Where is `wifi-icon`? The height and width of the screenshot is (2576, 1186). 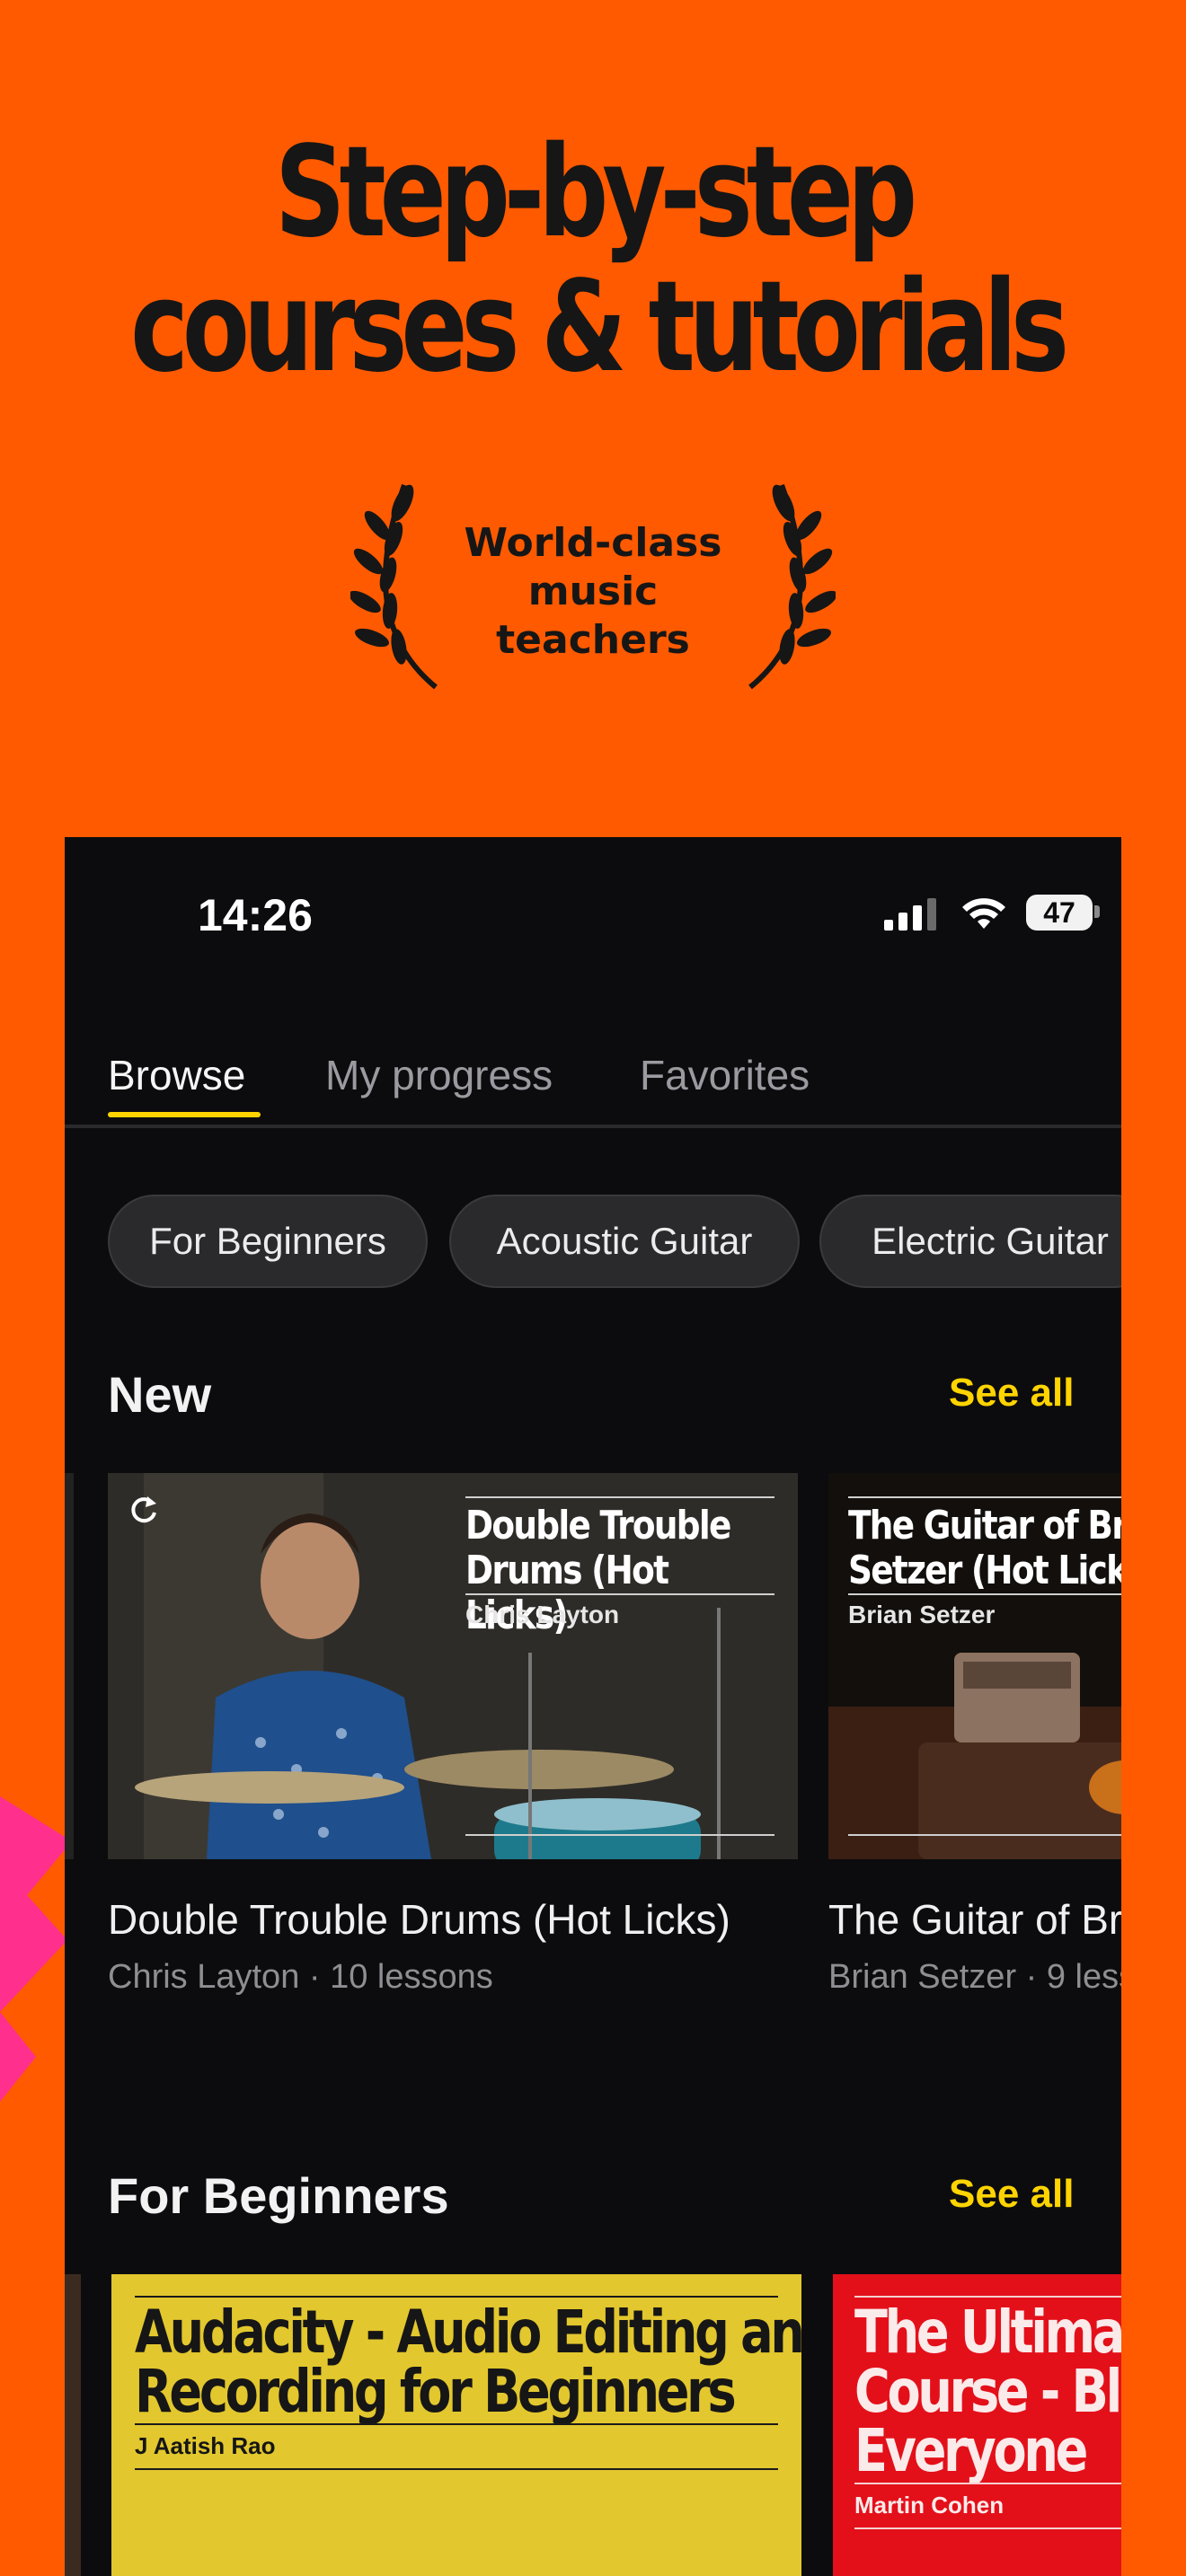 wifi-icon is located at coordinates (983, 913).